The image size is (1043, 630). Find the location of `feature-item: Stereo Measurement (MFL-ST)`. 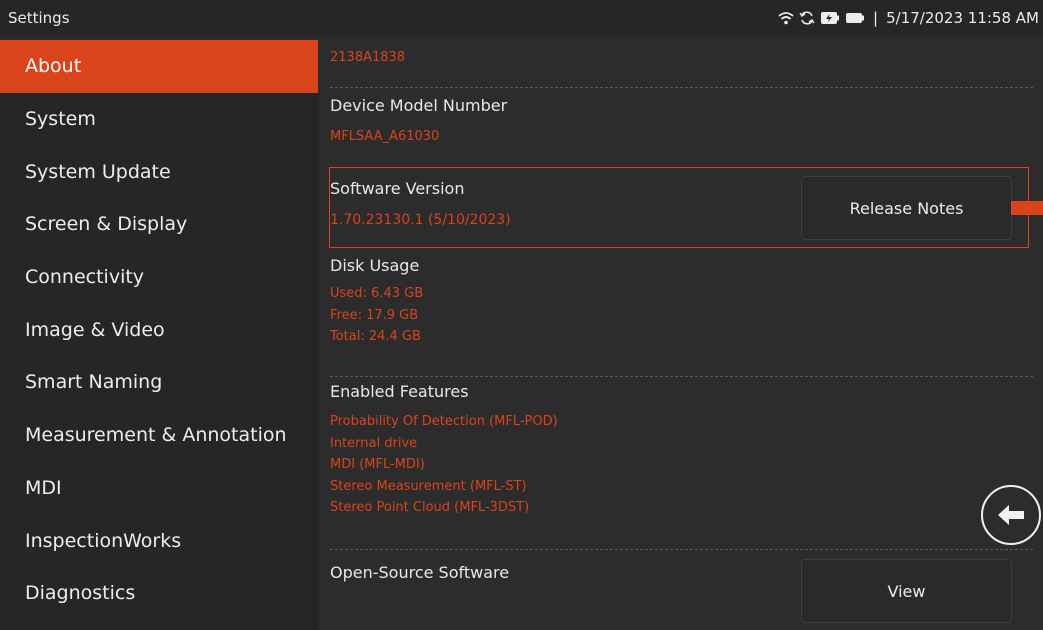

feature-item: Stereo Measurement (MFL-ST) is located at coordinates (428, 486).